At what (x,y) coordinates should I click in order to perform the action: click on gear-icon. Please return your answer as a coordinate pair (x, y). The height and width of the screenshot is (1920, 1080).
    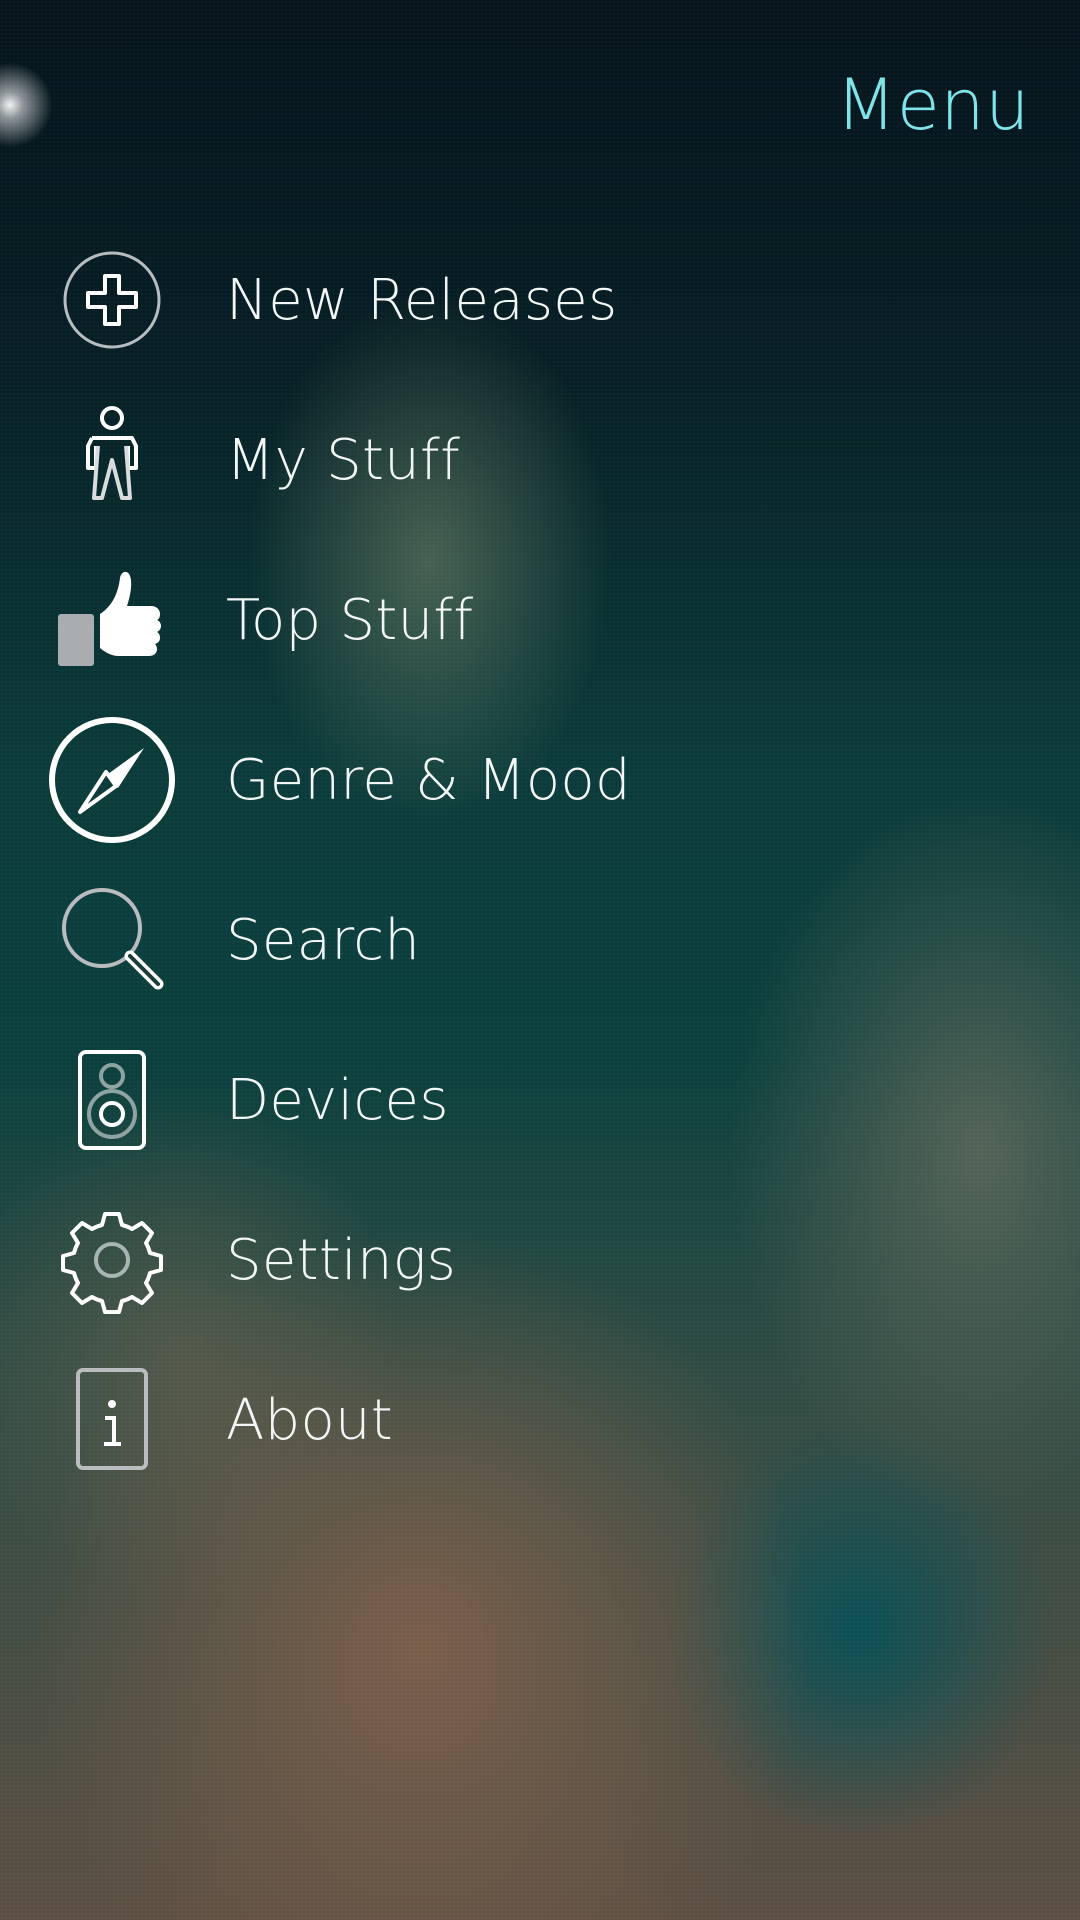
    Looking at the image, I should click on (112, 1260).